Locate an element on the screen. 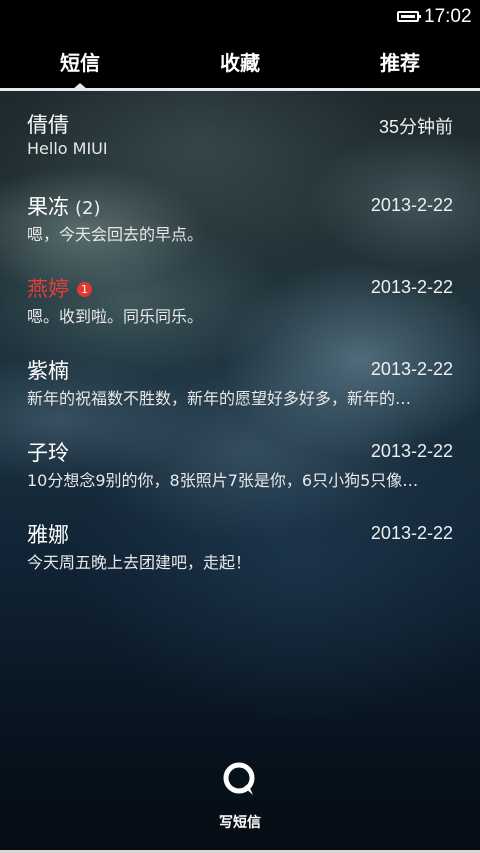 The image size is (480, 853). contact-name: 紫楠 is located at coordinates (48, 371).